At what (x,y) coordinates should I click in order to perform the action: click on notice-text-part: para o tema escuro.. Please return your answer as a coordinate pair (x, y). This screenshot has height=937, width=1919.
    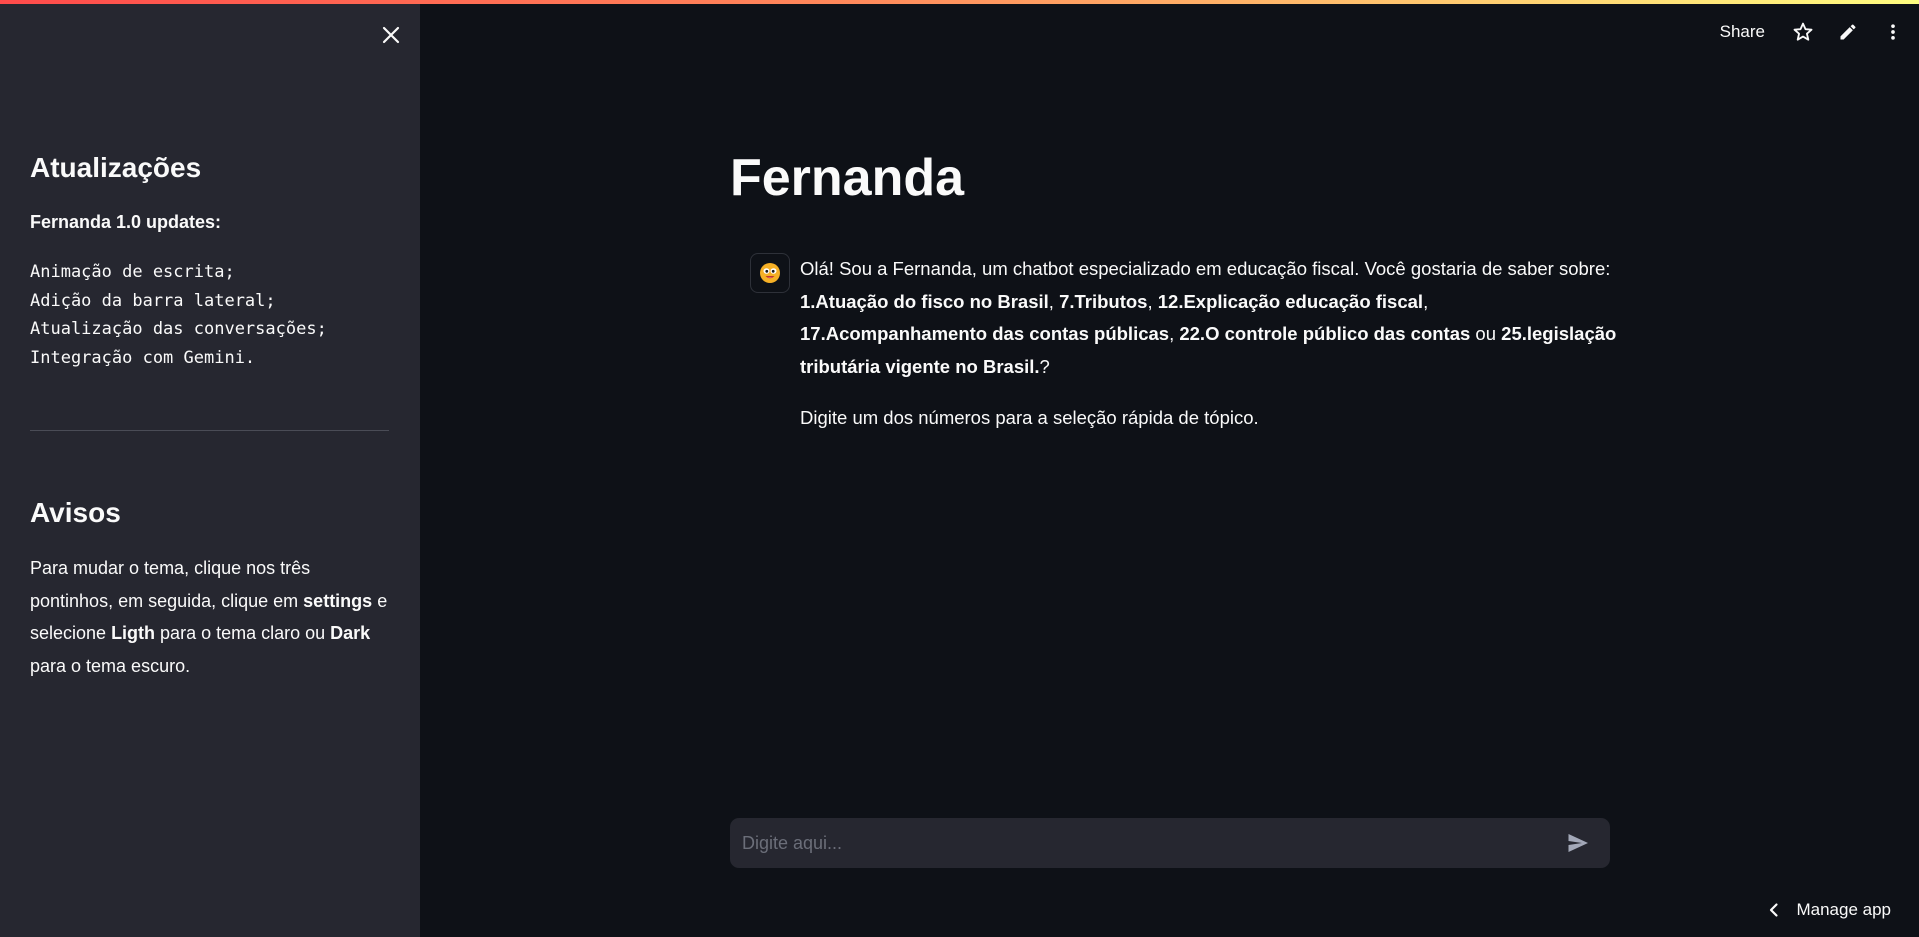
    Looking at the image, I should click on (110, 665).